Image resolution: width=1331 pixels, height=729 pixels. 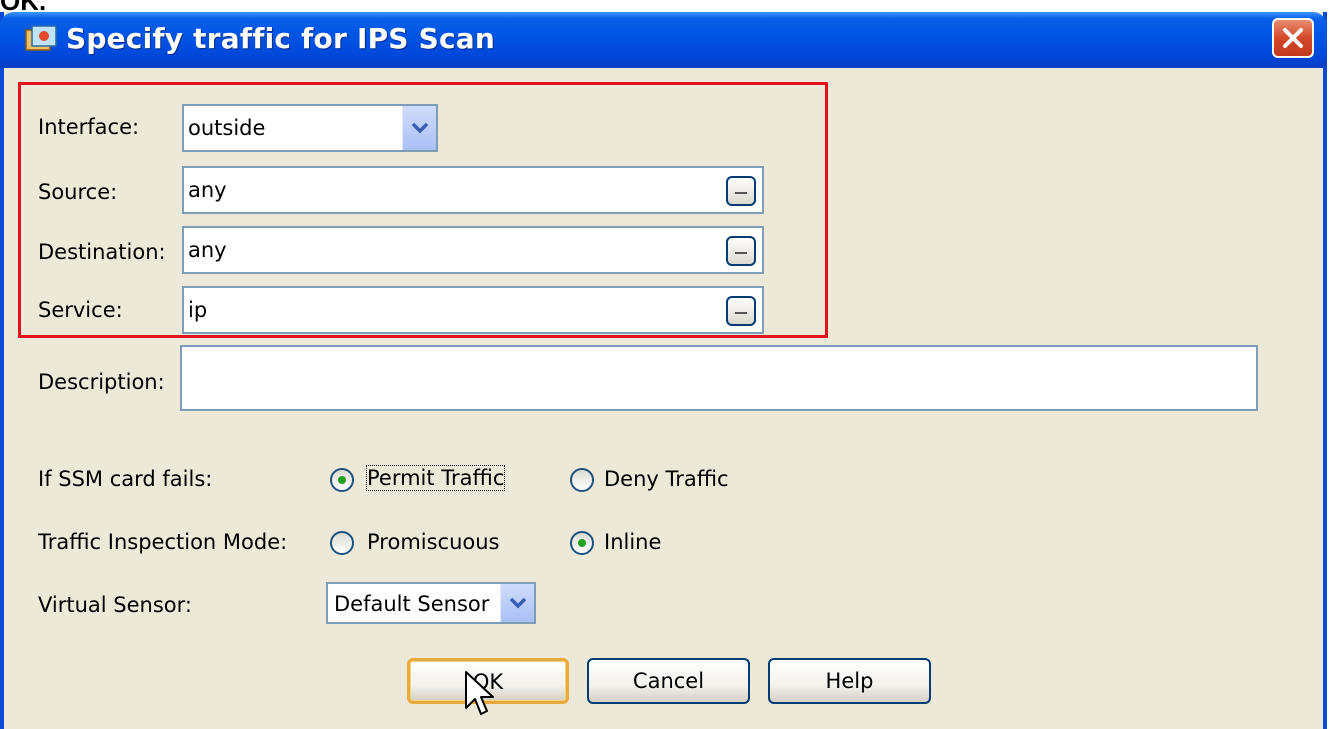 I want to click on service-browse-button, so click(x=741, y=311).